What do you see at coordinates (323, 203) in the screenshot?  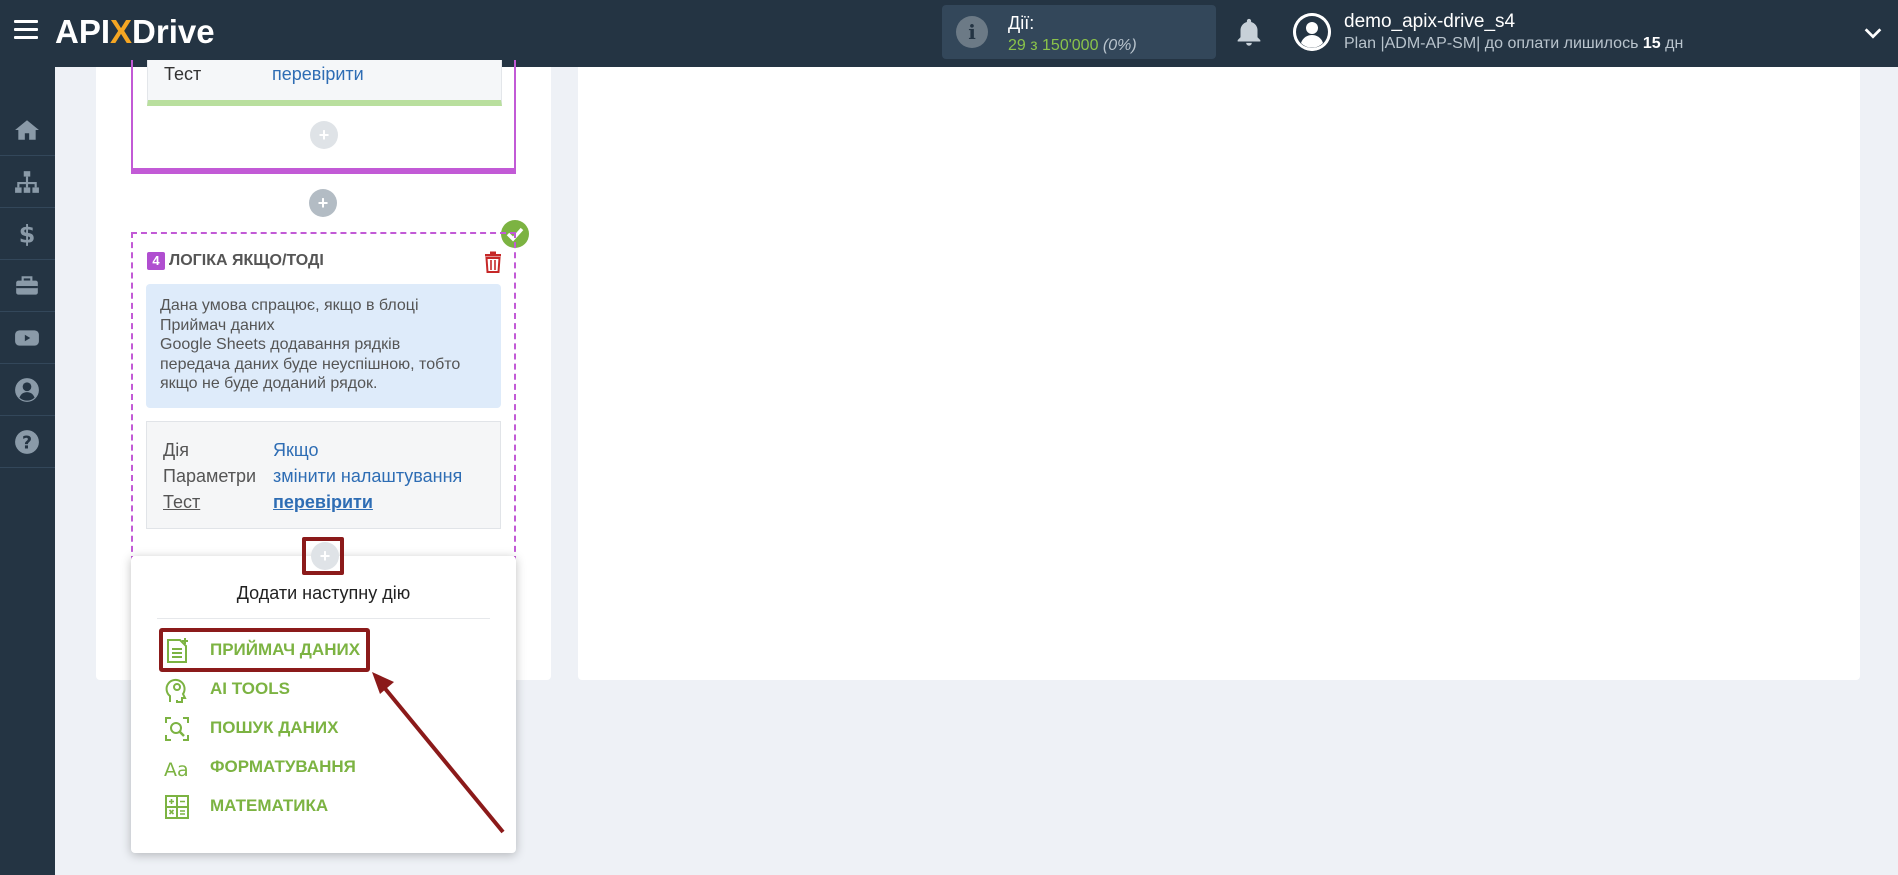 I see `add-between-button: +` at bounding box center [323, 203].